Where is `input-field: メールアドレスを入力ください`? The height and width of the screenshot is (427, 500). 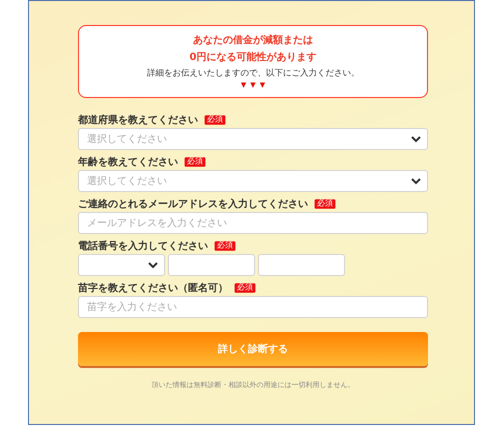
input-field: メールアドレスを入力ください is located at coordinates (253, 223).